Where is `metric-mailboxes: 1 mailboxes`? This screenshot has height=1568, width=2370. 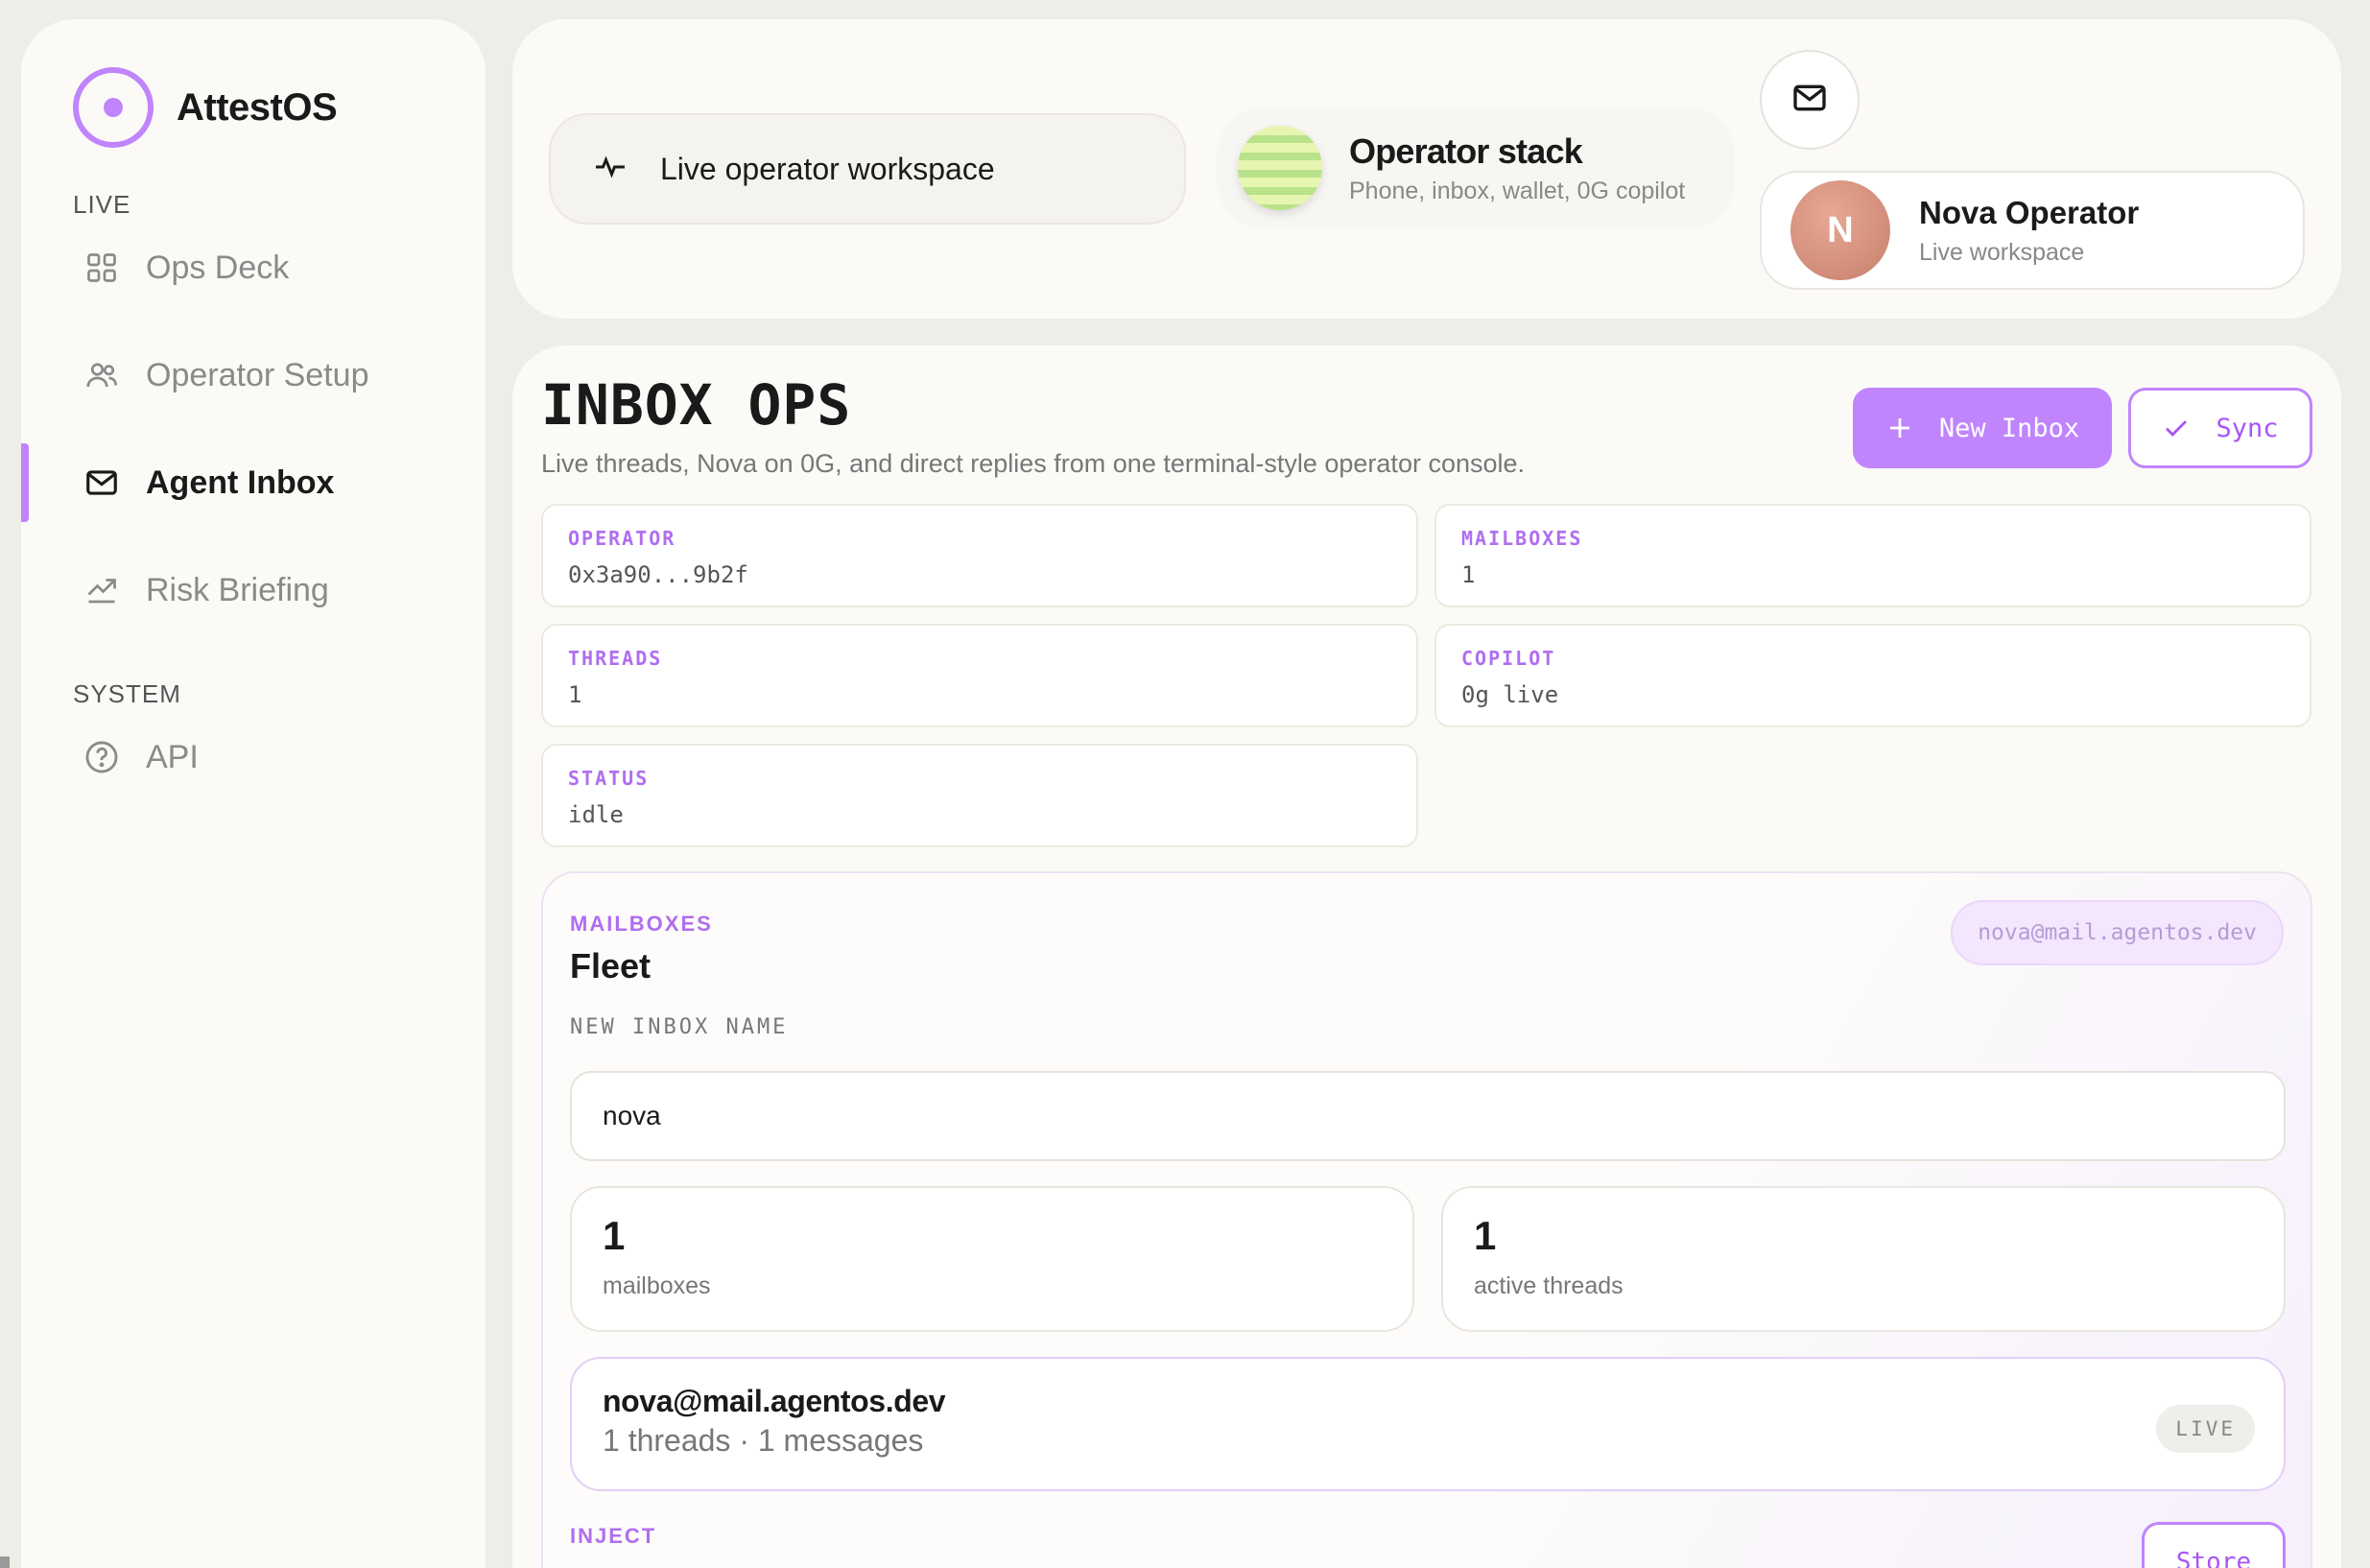 metric-mailboxes: 1 mailboxes is located at coordinates (992, 1259).